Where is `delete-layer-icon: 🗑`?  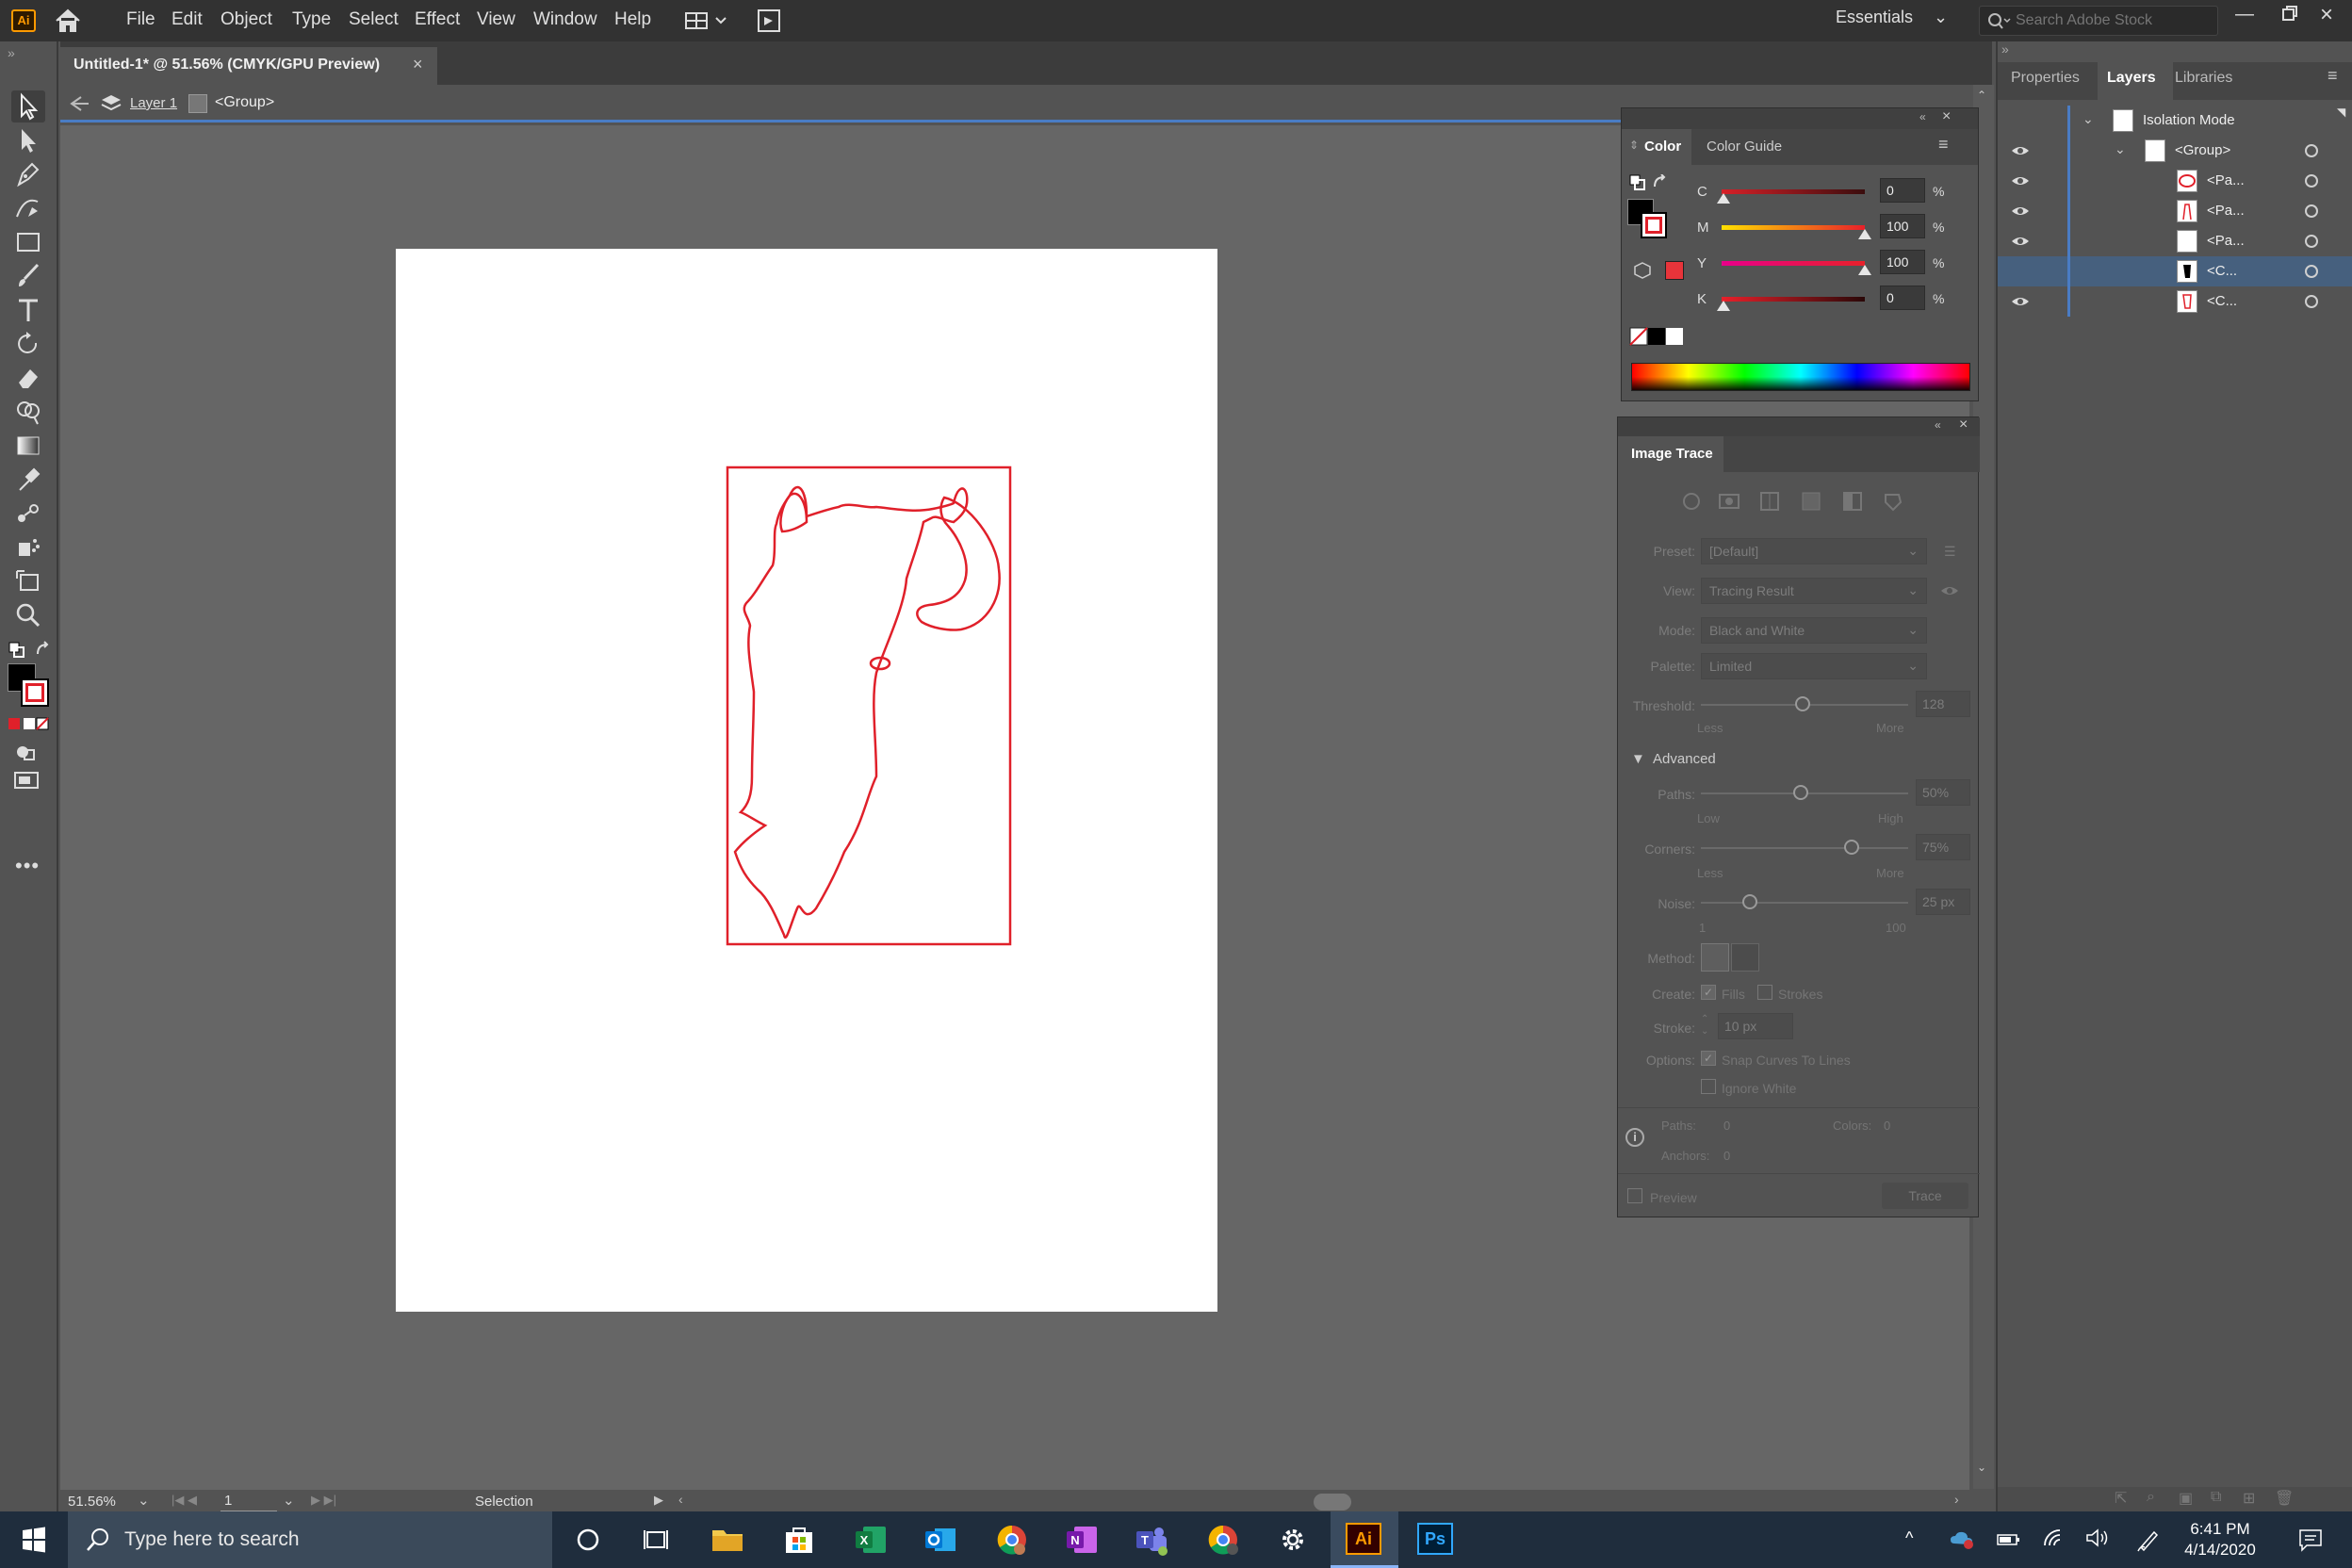 delete-layer-icon: 🗑 is located at coordinates (2285, 1499).